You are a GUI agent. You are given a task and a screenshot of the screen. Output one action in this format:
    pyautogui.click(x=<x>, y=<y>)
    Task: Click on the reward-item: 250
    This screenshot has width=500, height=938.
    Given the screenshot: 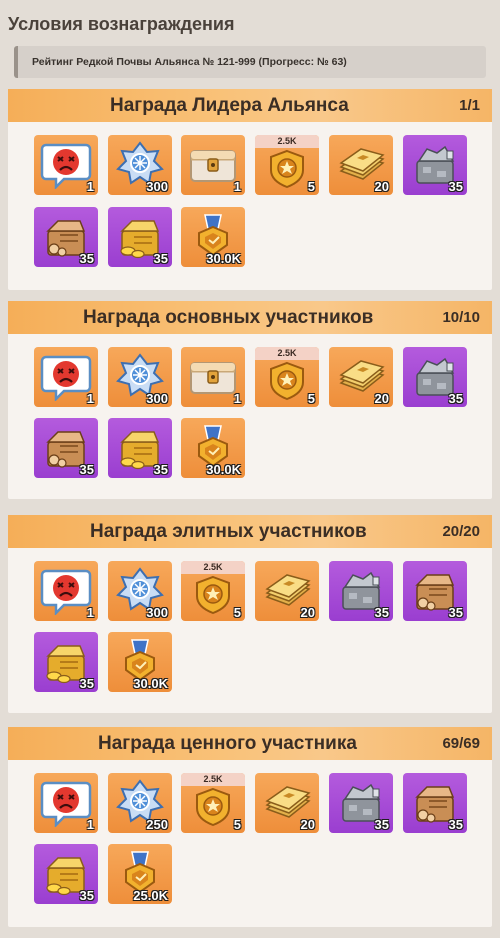 What is the action you would take?
    pyautogui.click(x=140, y=803)
    